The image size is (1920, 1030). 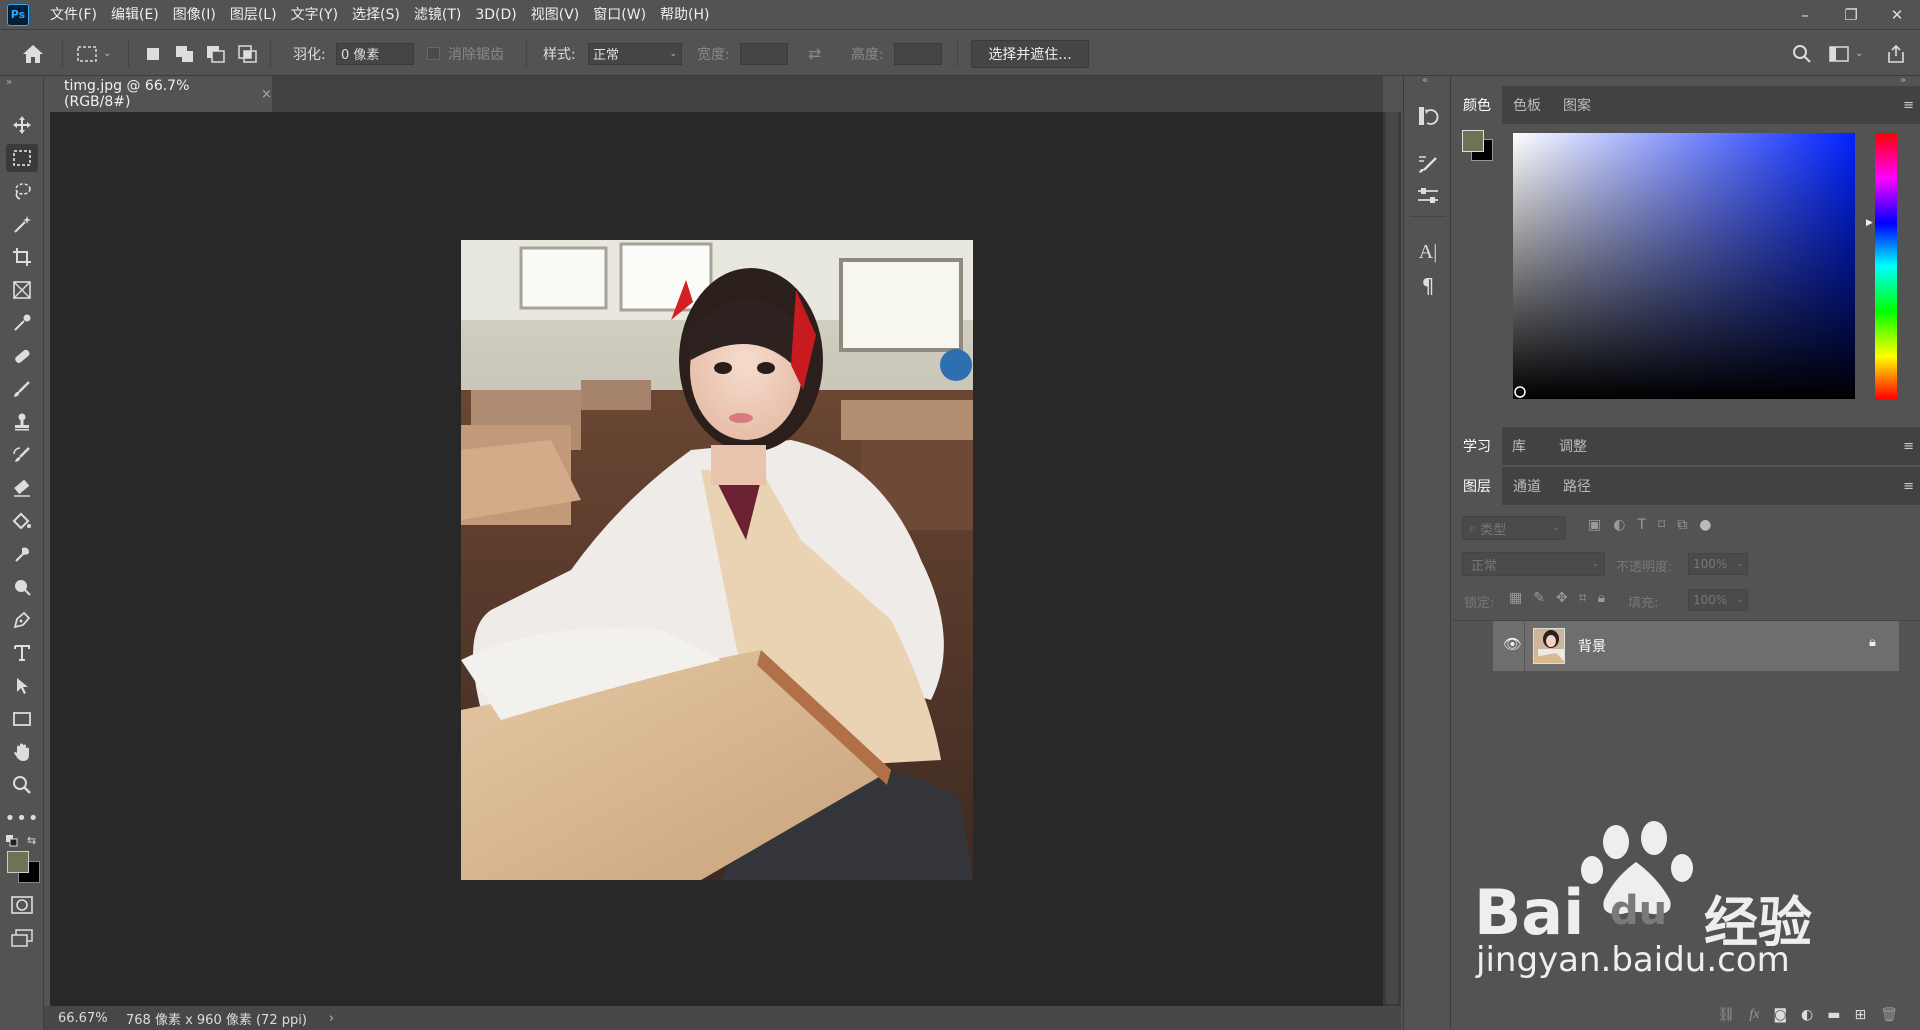 I want to click on zoom-tool-icon, so click(x=22, y=785).